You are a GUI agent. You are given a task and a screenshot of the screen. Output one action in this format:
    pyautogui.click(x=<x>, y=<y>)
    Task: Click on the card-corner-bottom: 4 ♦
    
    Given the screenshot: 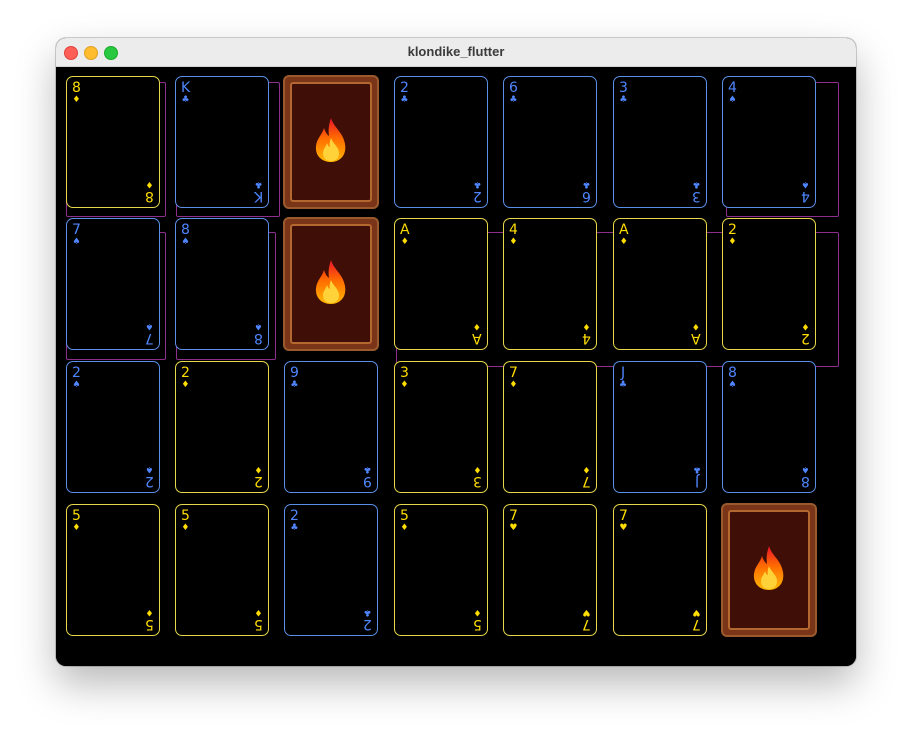 What is the action you would take?
    pyautogui.click(x=586, y=333)
    